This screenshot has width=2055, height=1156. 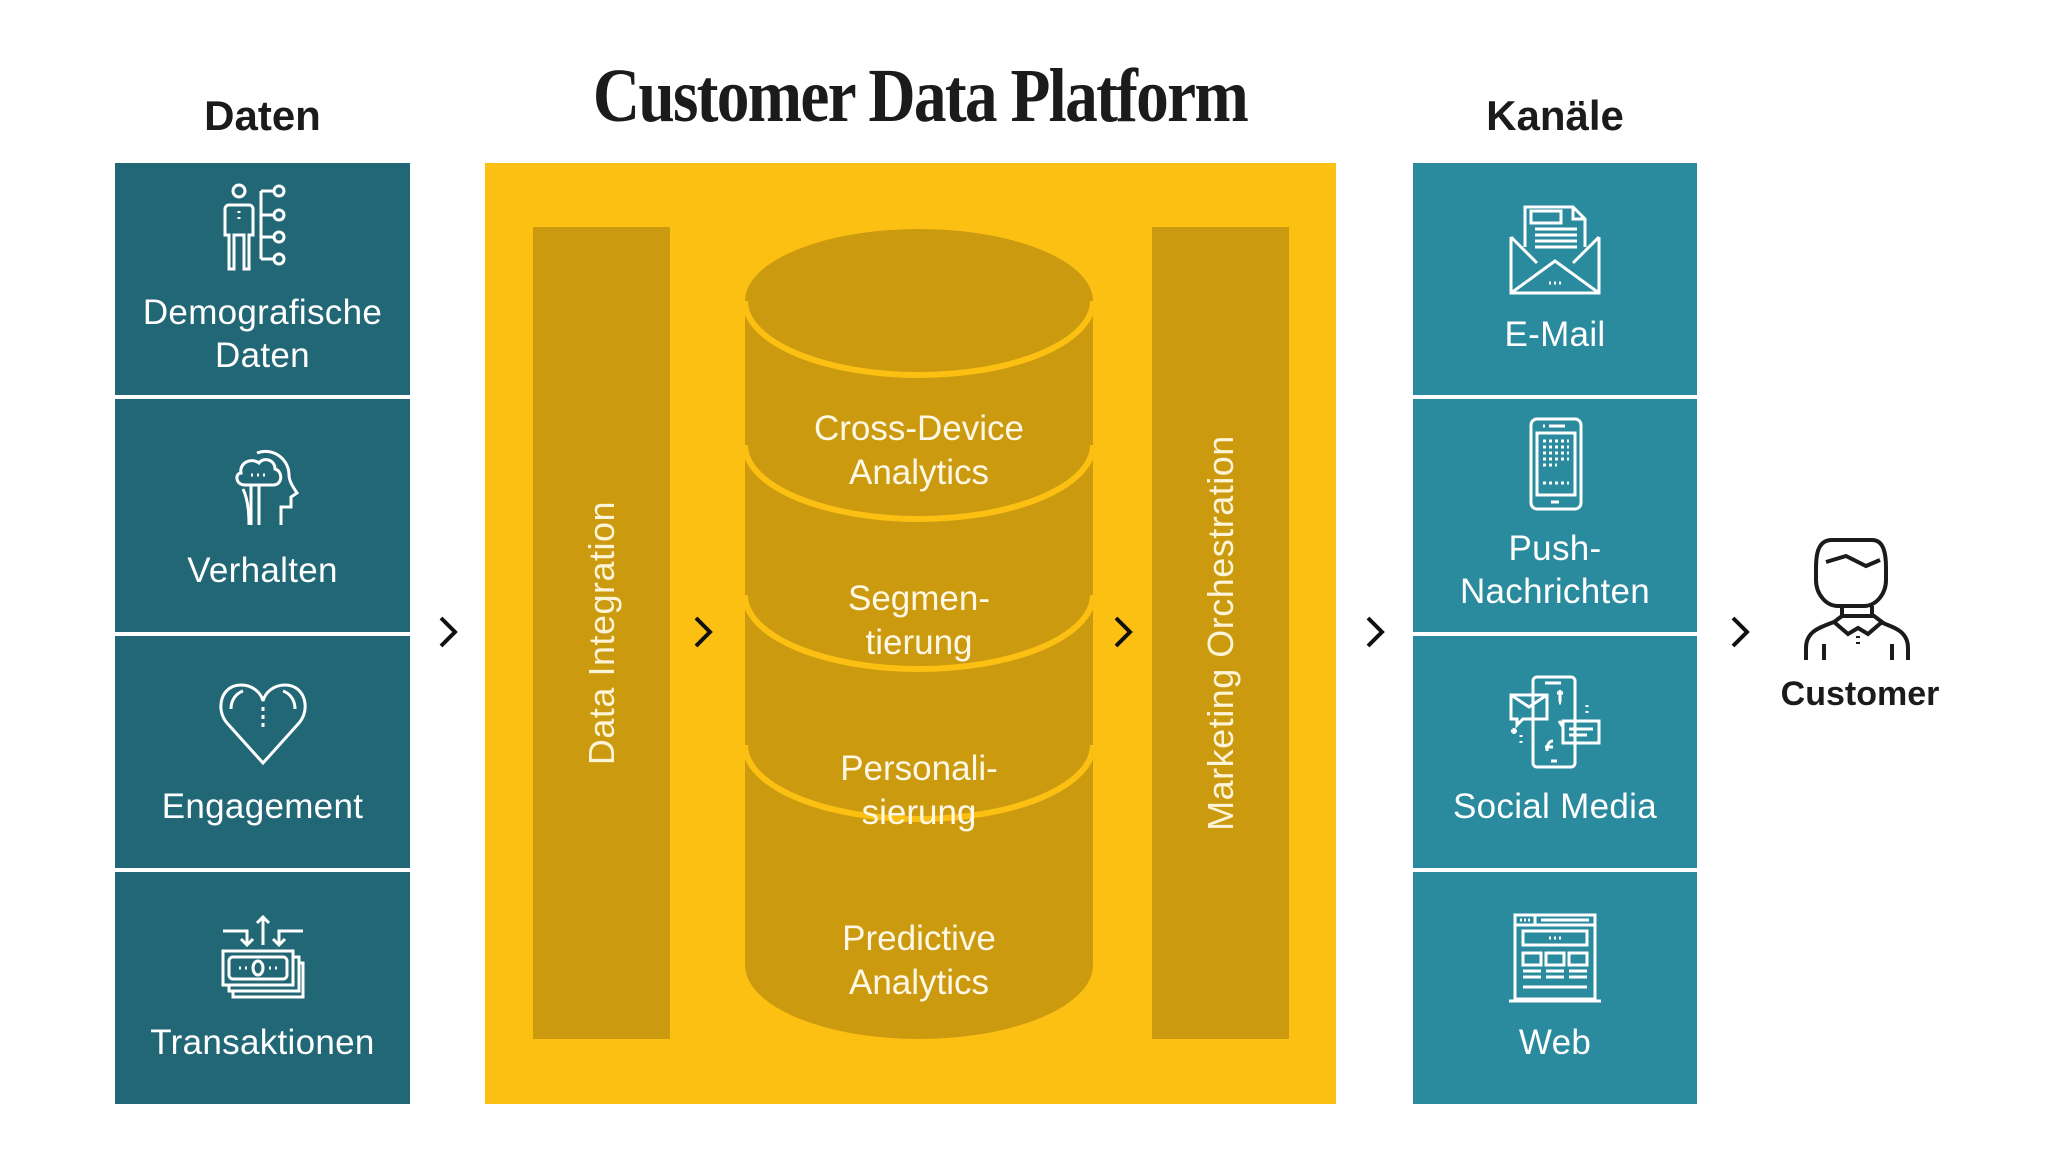 I want to click on data-tile-label: Engagement, so click(x=262, y=807).